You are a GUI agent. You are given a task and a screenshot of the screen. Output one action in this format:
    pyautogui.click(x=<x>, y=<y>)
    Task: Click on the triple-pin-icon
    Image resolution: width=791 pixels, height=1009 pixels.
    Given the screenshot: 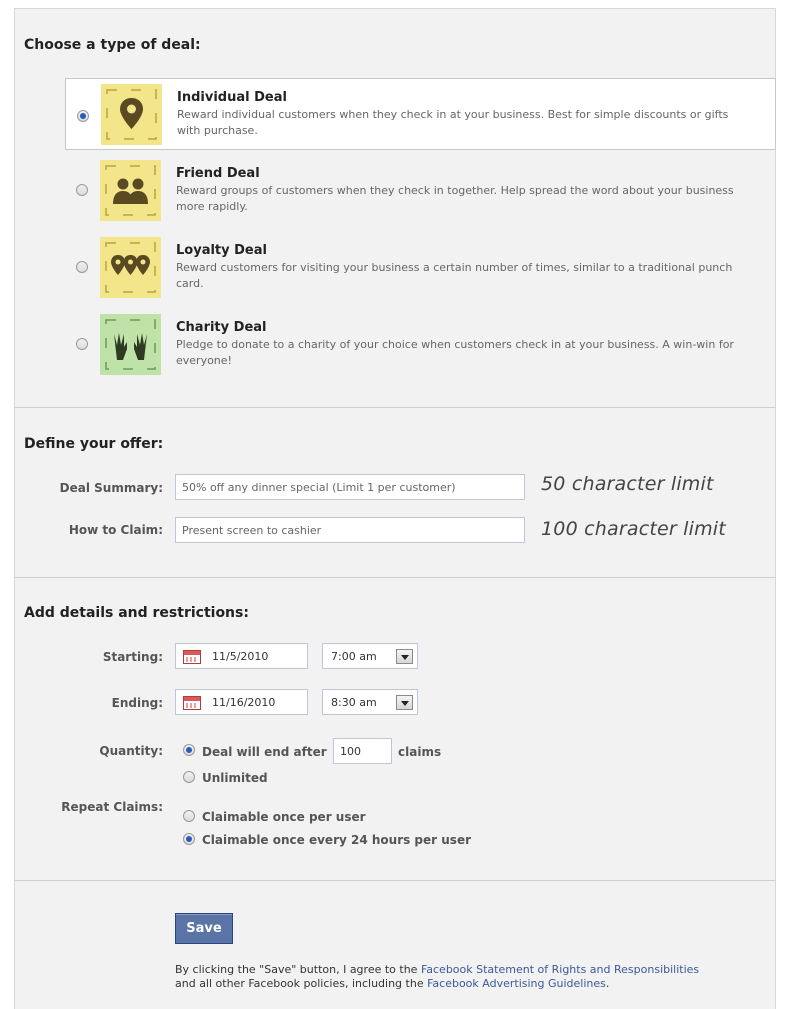 What is the action you would take?
    pyautogui.click(x=130, y=267)
    